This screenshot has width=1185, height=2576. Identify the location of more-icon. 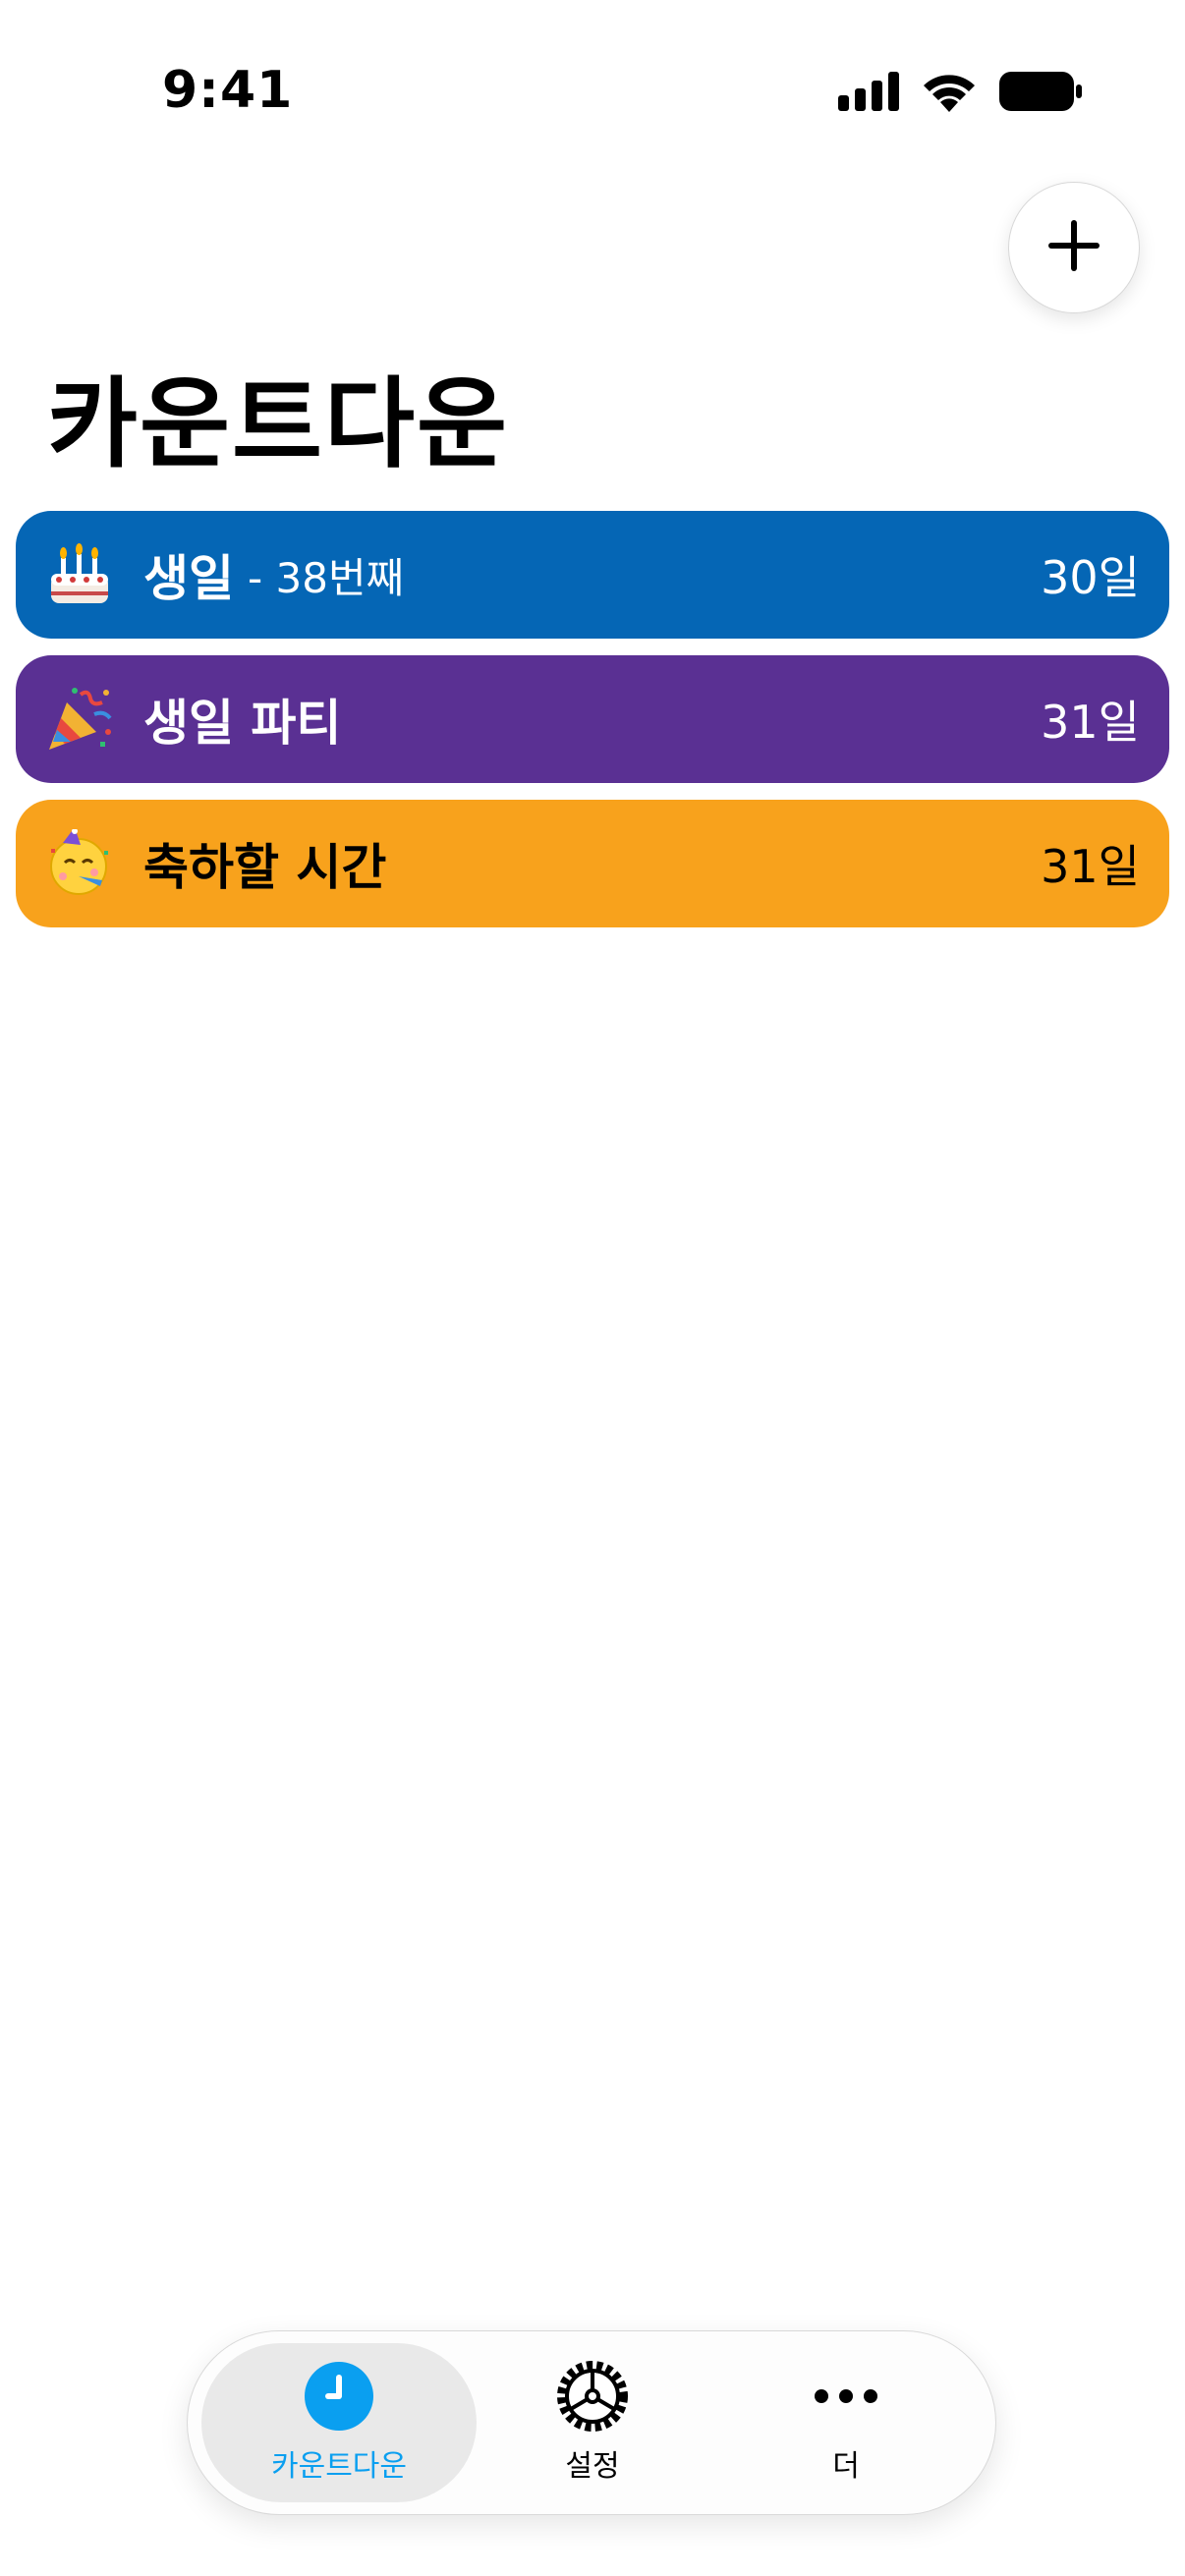
(846, 2398).